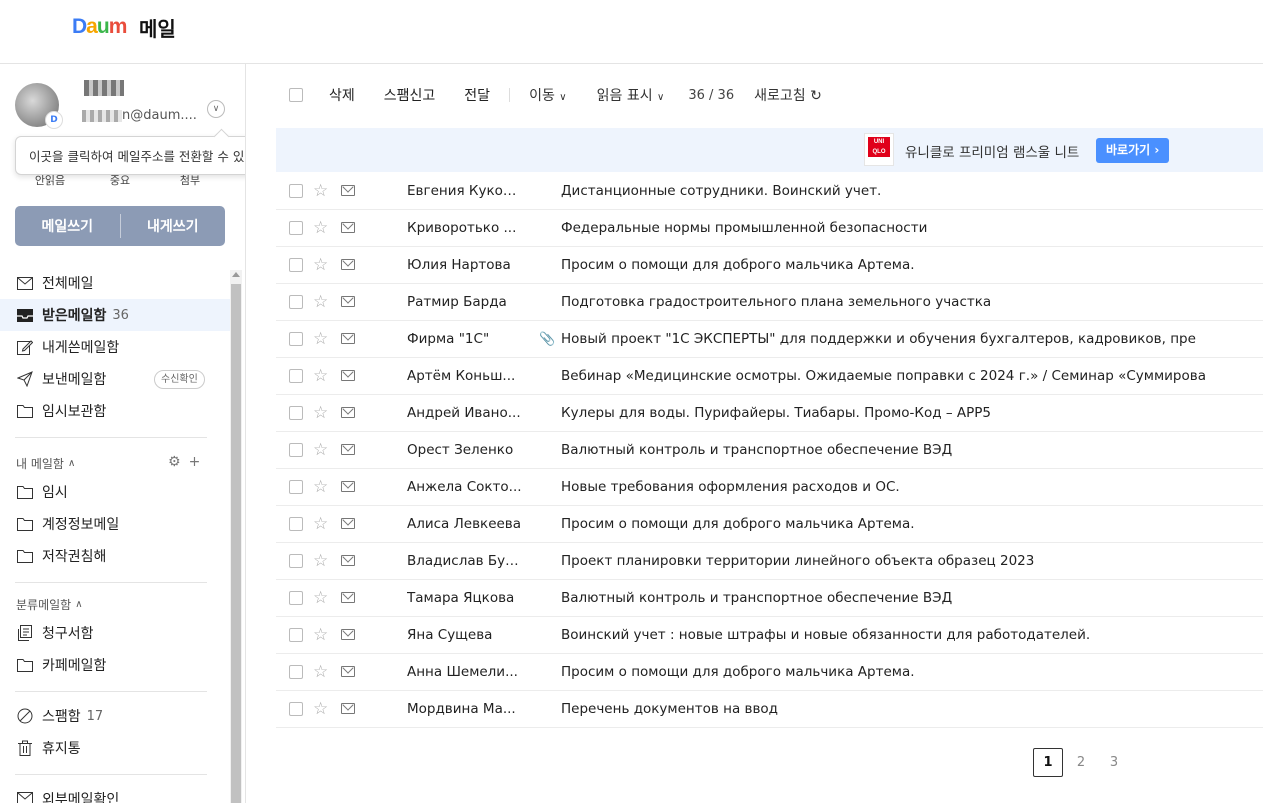  I want to click on nav-trash: 휴지통, so click(115, 748).